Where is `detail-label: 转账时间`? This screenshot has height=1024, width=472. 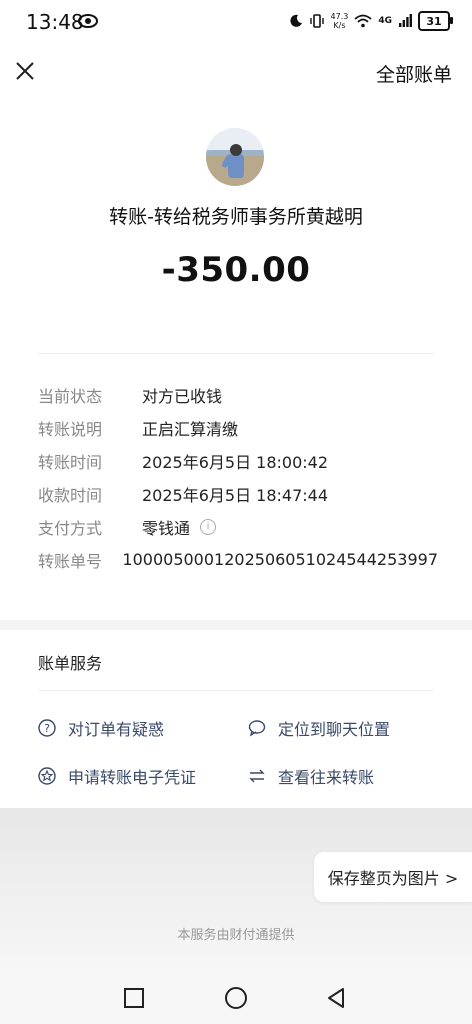
detail-label: 转账时间 is located at coordinates (70, 462).